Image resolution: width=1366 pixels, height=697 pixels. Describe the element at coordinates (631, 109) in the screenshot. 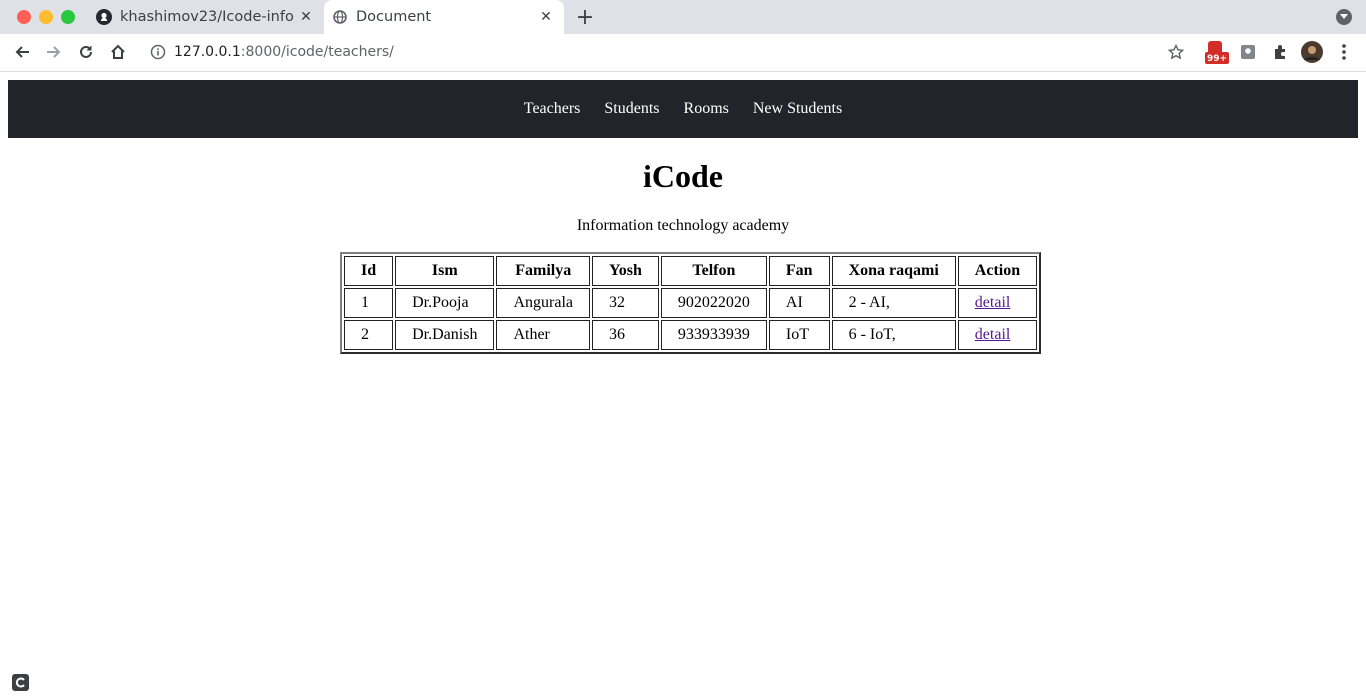

I see `nav-students: Students` at that location.